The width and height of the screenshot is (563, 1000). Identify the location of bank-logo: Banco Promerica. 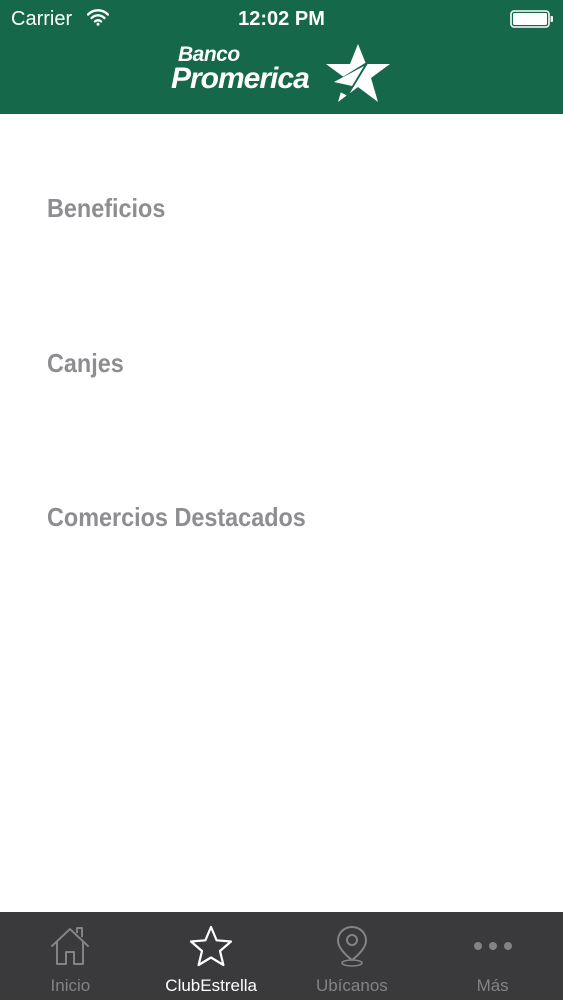
(282, 74).